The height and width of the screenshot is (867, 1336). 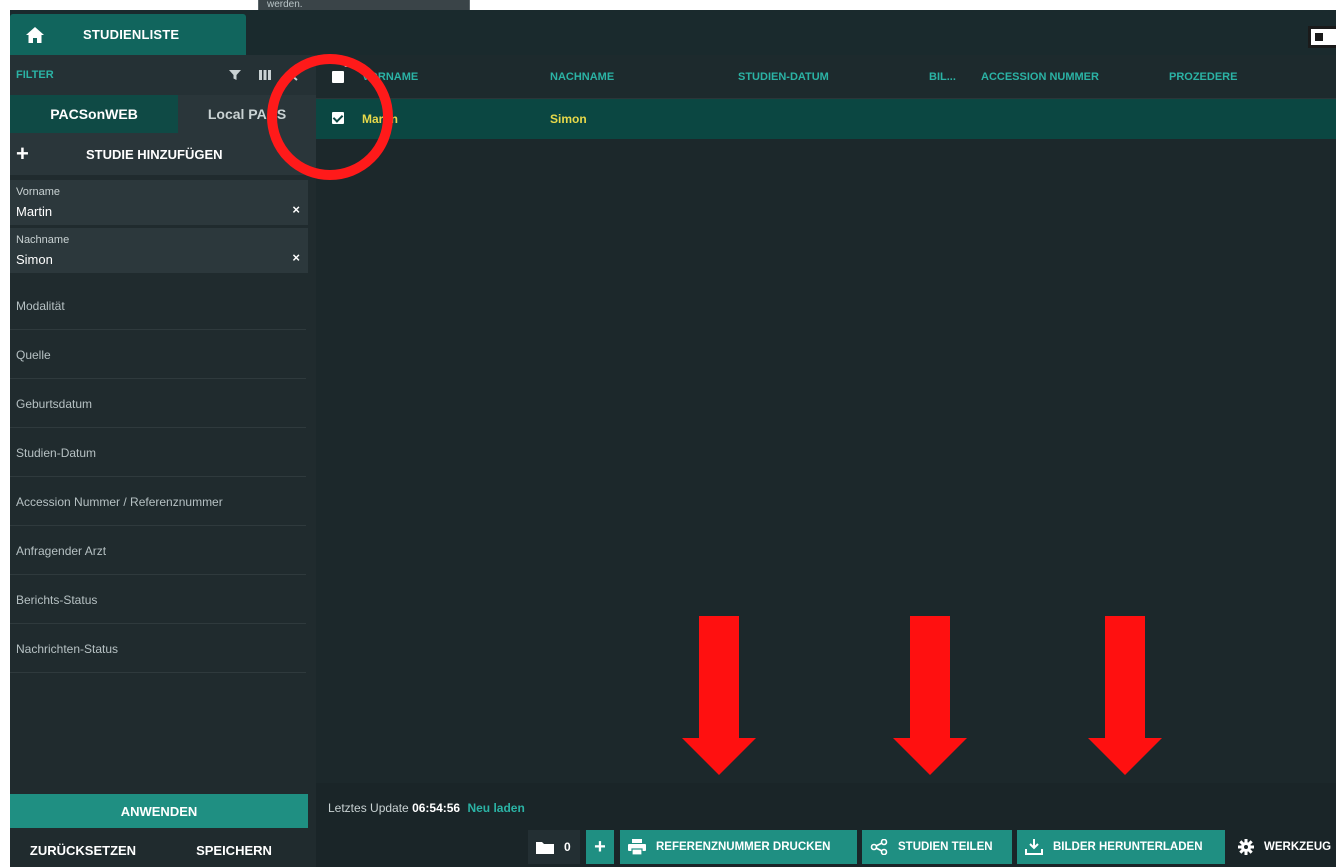 What do you see at coordinates (668, 5) in the screenshot?
I see `top-strip` at bounding box center [668, 5].